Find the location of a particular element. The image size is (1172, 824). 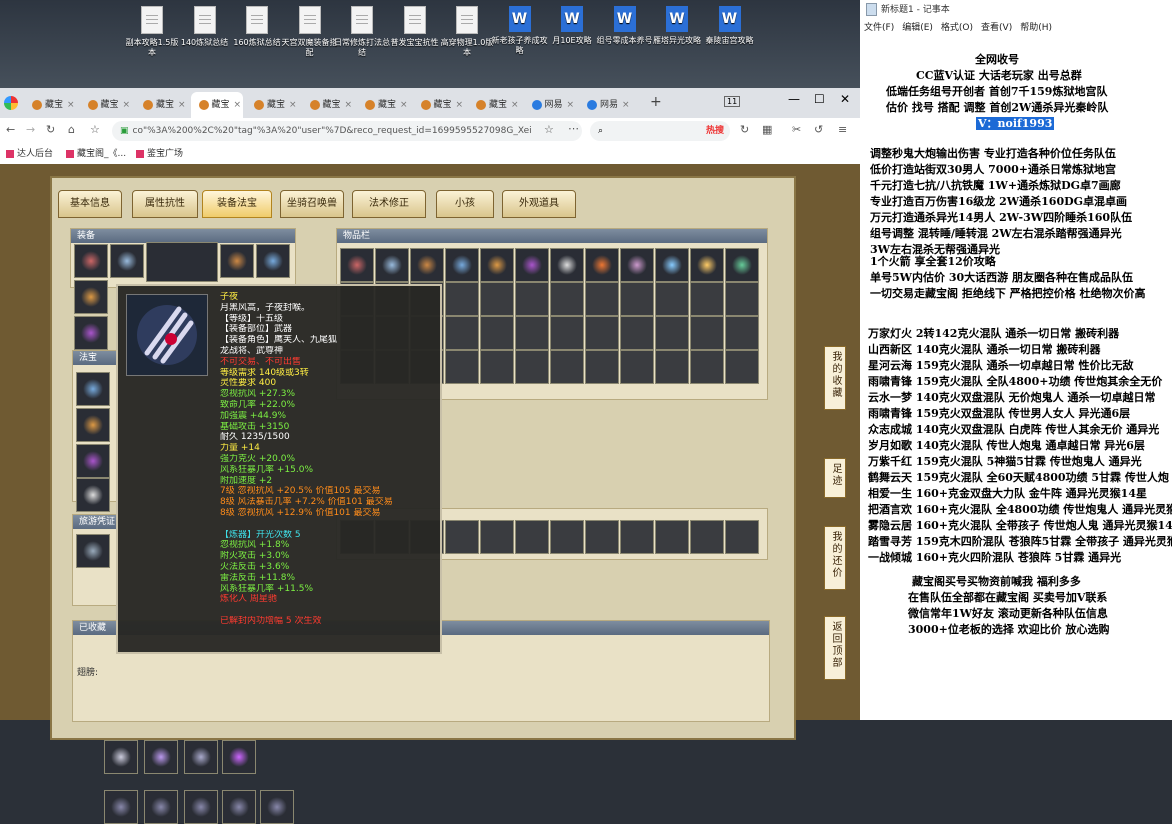

desktop-icon: 副本攻略1.5版本 is located at coordinates (152, 32).